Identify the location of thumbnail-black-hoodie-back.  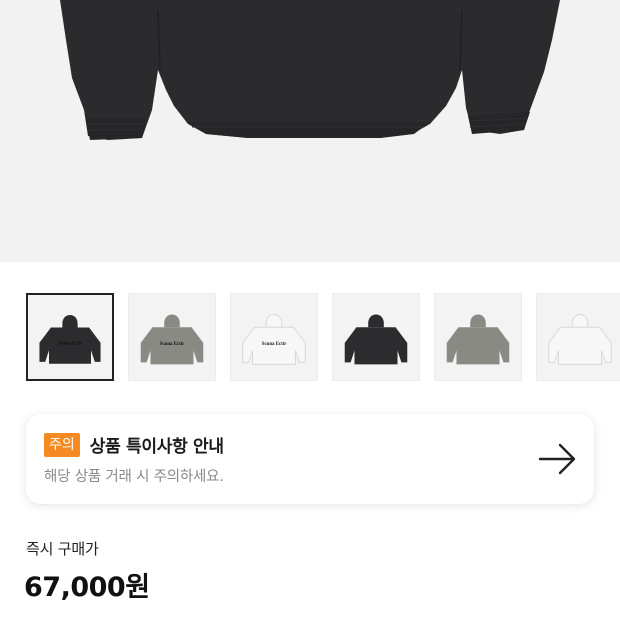
(376, 337).